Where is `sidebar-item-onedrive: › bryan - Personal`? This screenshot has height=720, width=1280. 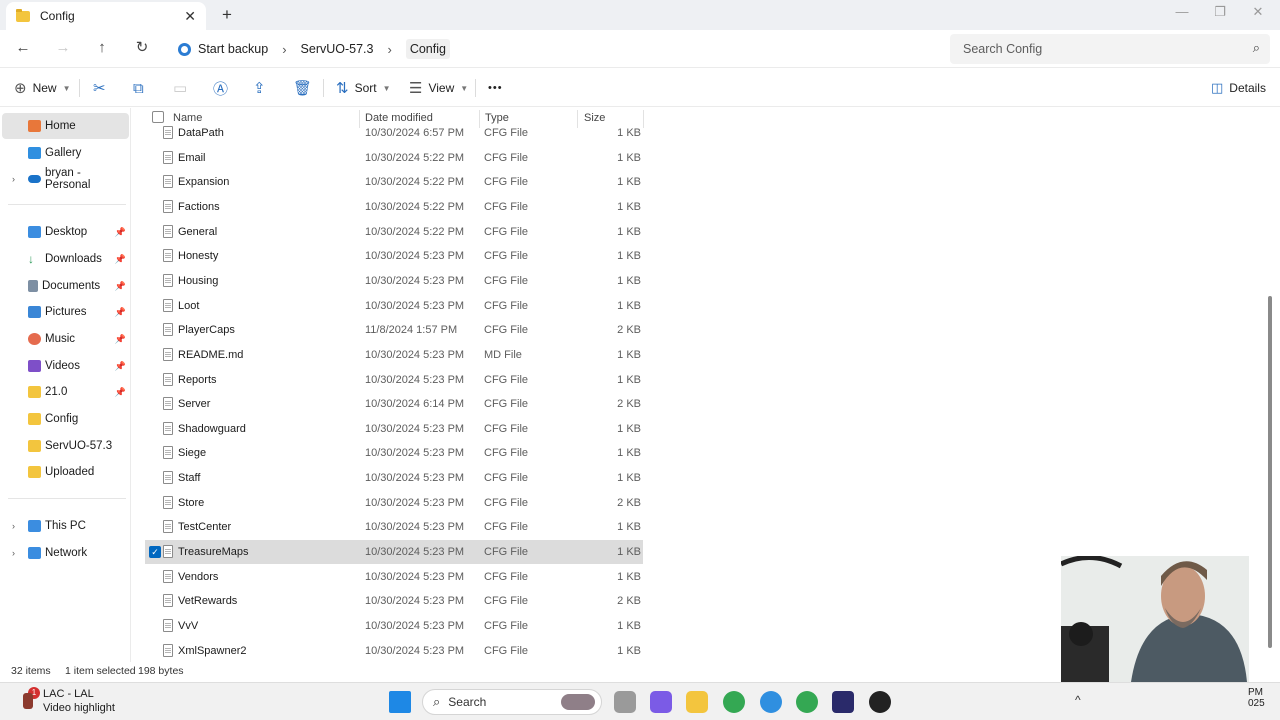
sidebar-item-onedrive: › bryan - Personal is located at coordinates (65, 179).